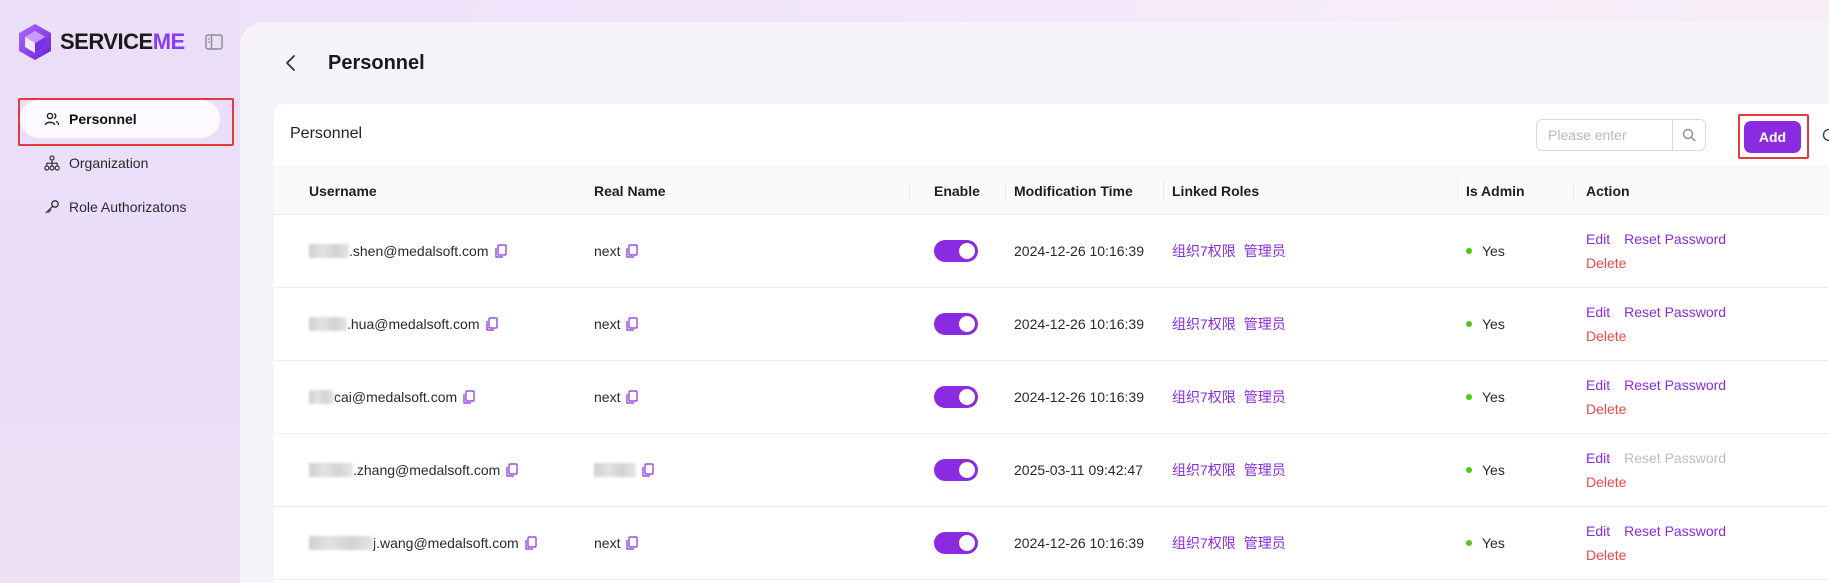  Describe the element at coordinates (109, 163) in the screenshot. I see `sidebar-item-label: Organization` at that location.